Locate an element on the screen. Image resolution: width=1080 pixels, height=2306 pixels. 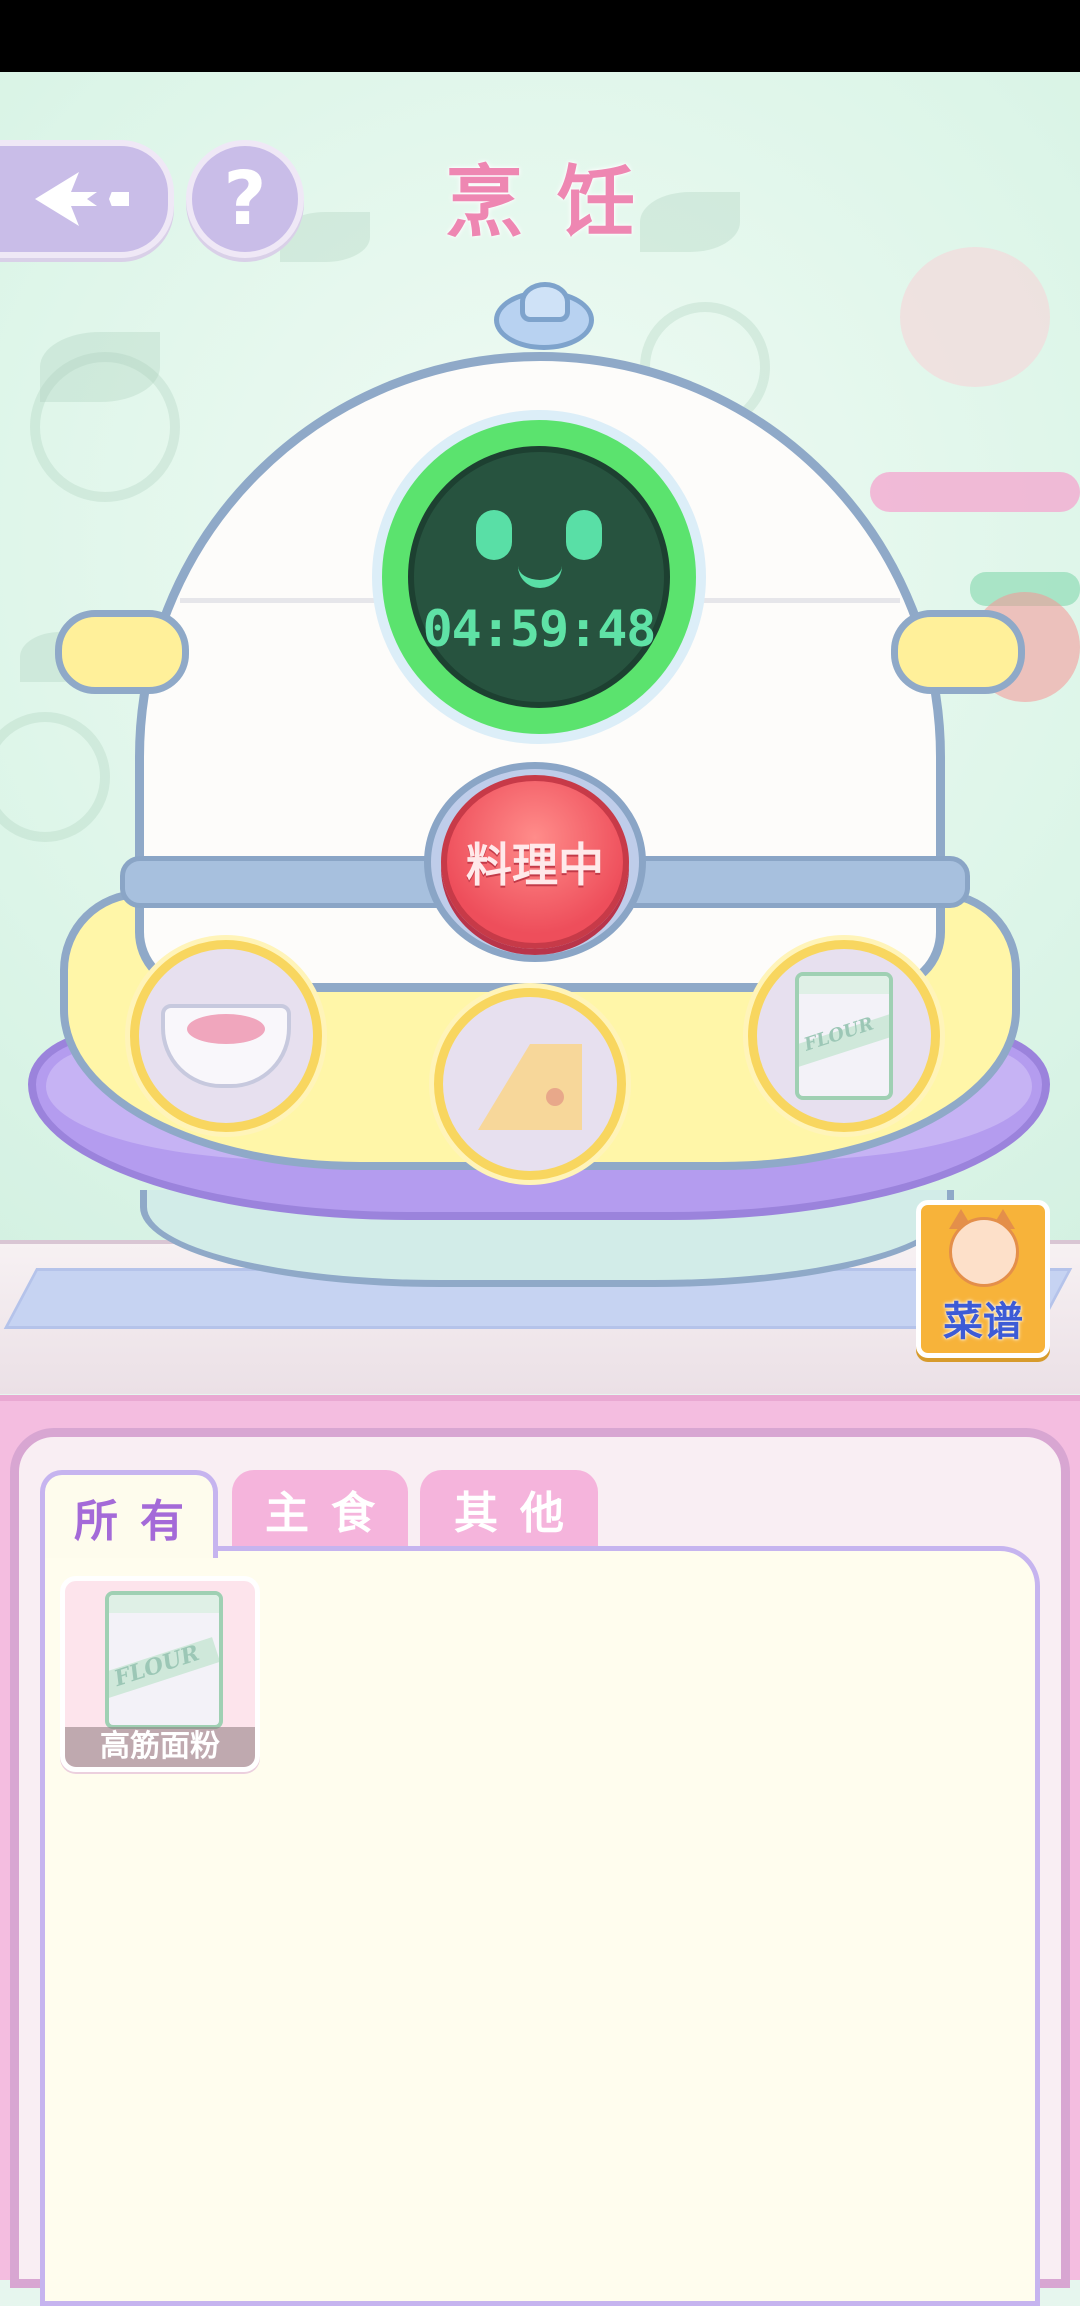
ingredient-slot-3: FLOUR is located at coordinates (844, 1036).